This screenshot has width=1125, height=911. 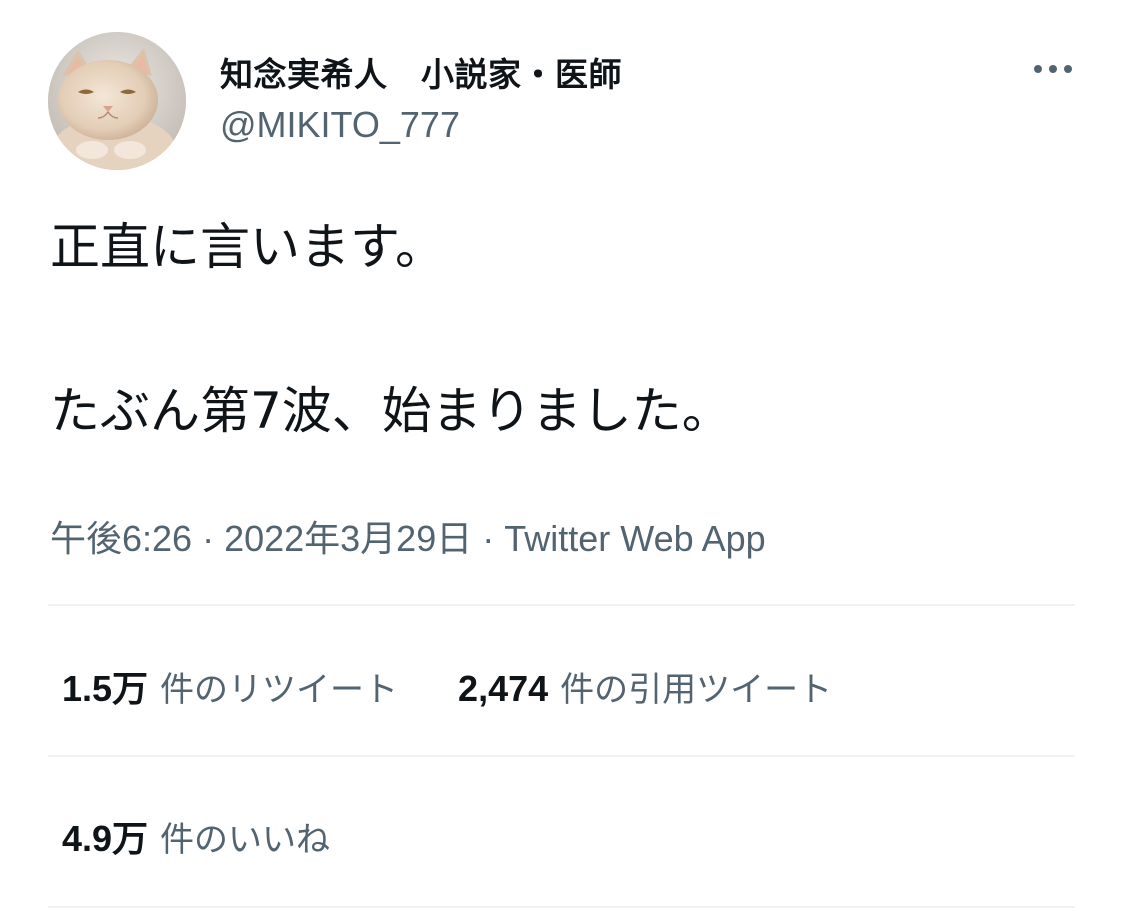 I want to click on retweet-count: 1.5万, so click(x=105, y=688).